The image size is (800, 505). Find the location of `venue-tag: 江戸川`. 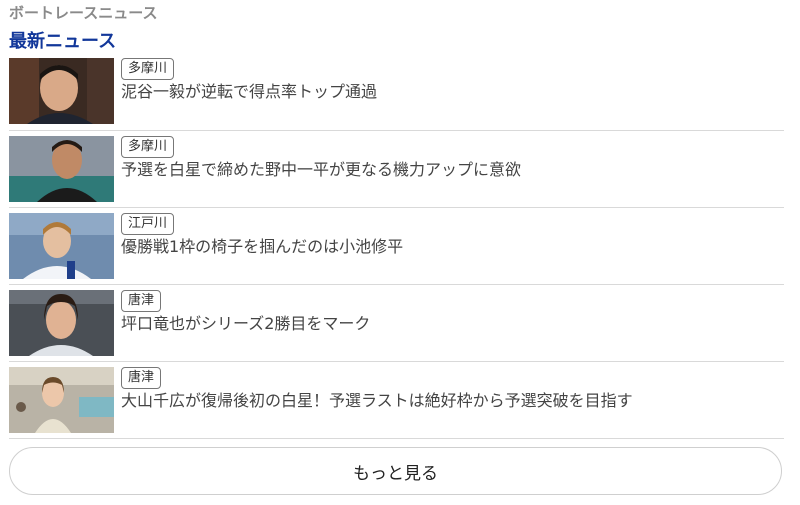

venue-tag: 江戸川 is located at coordinates (148, 224).